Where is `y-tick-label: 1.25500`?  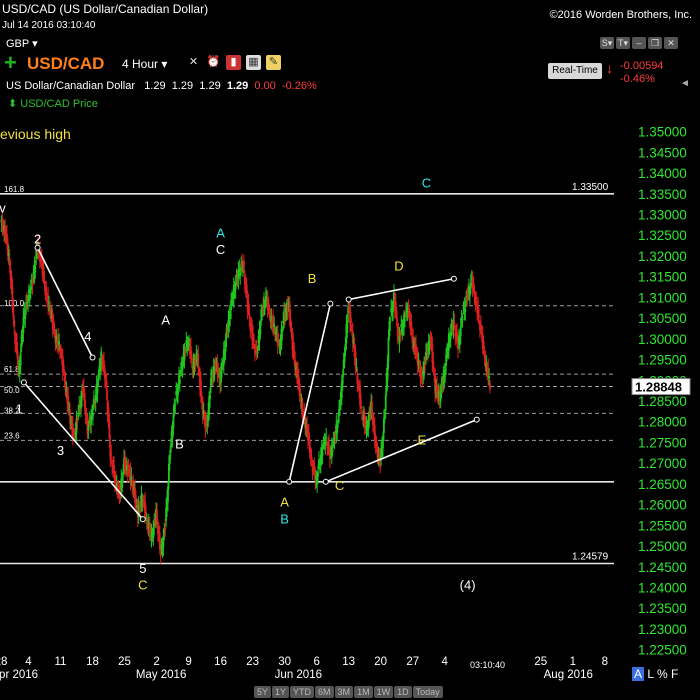
y-tick-label: 1.25500 is located at coordinates (662, 525).